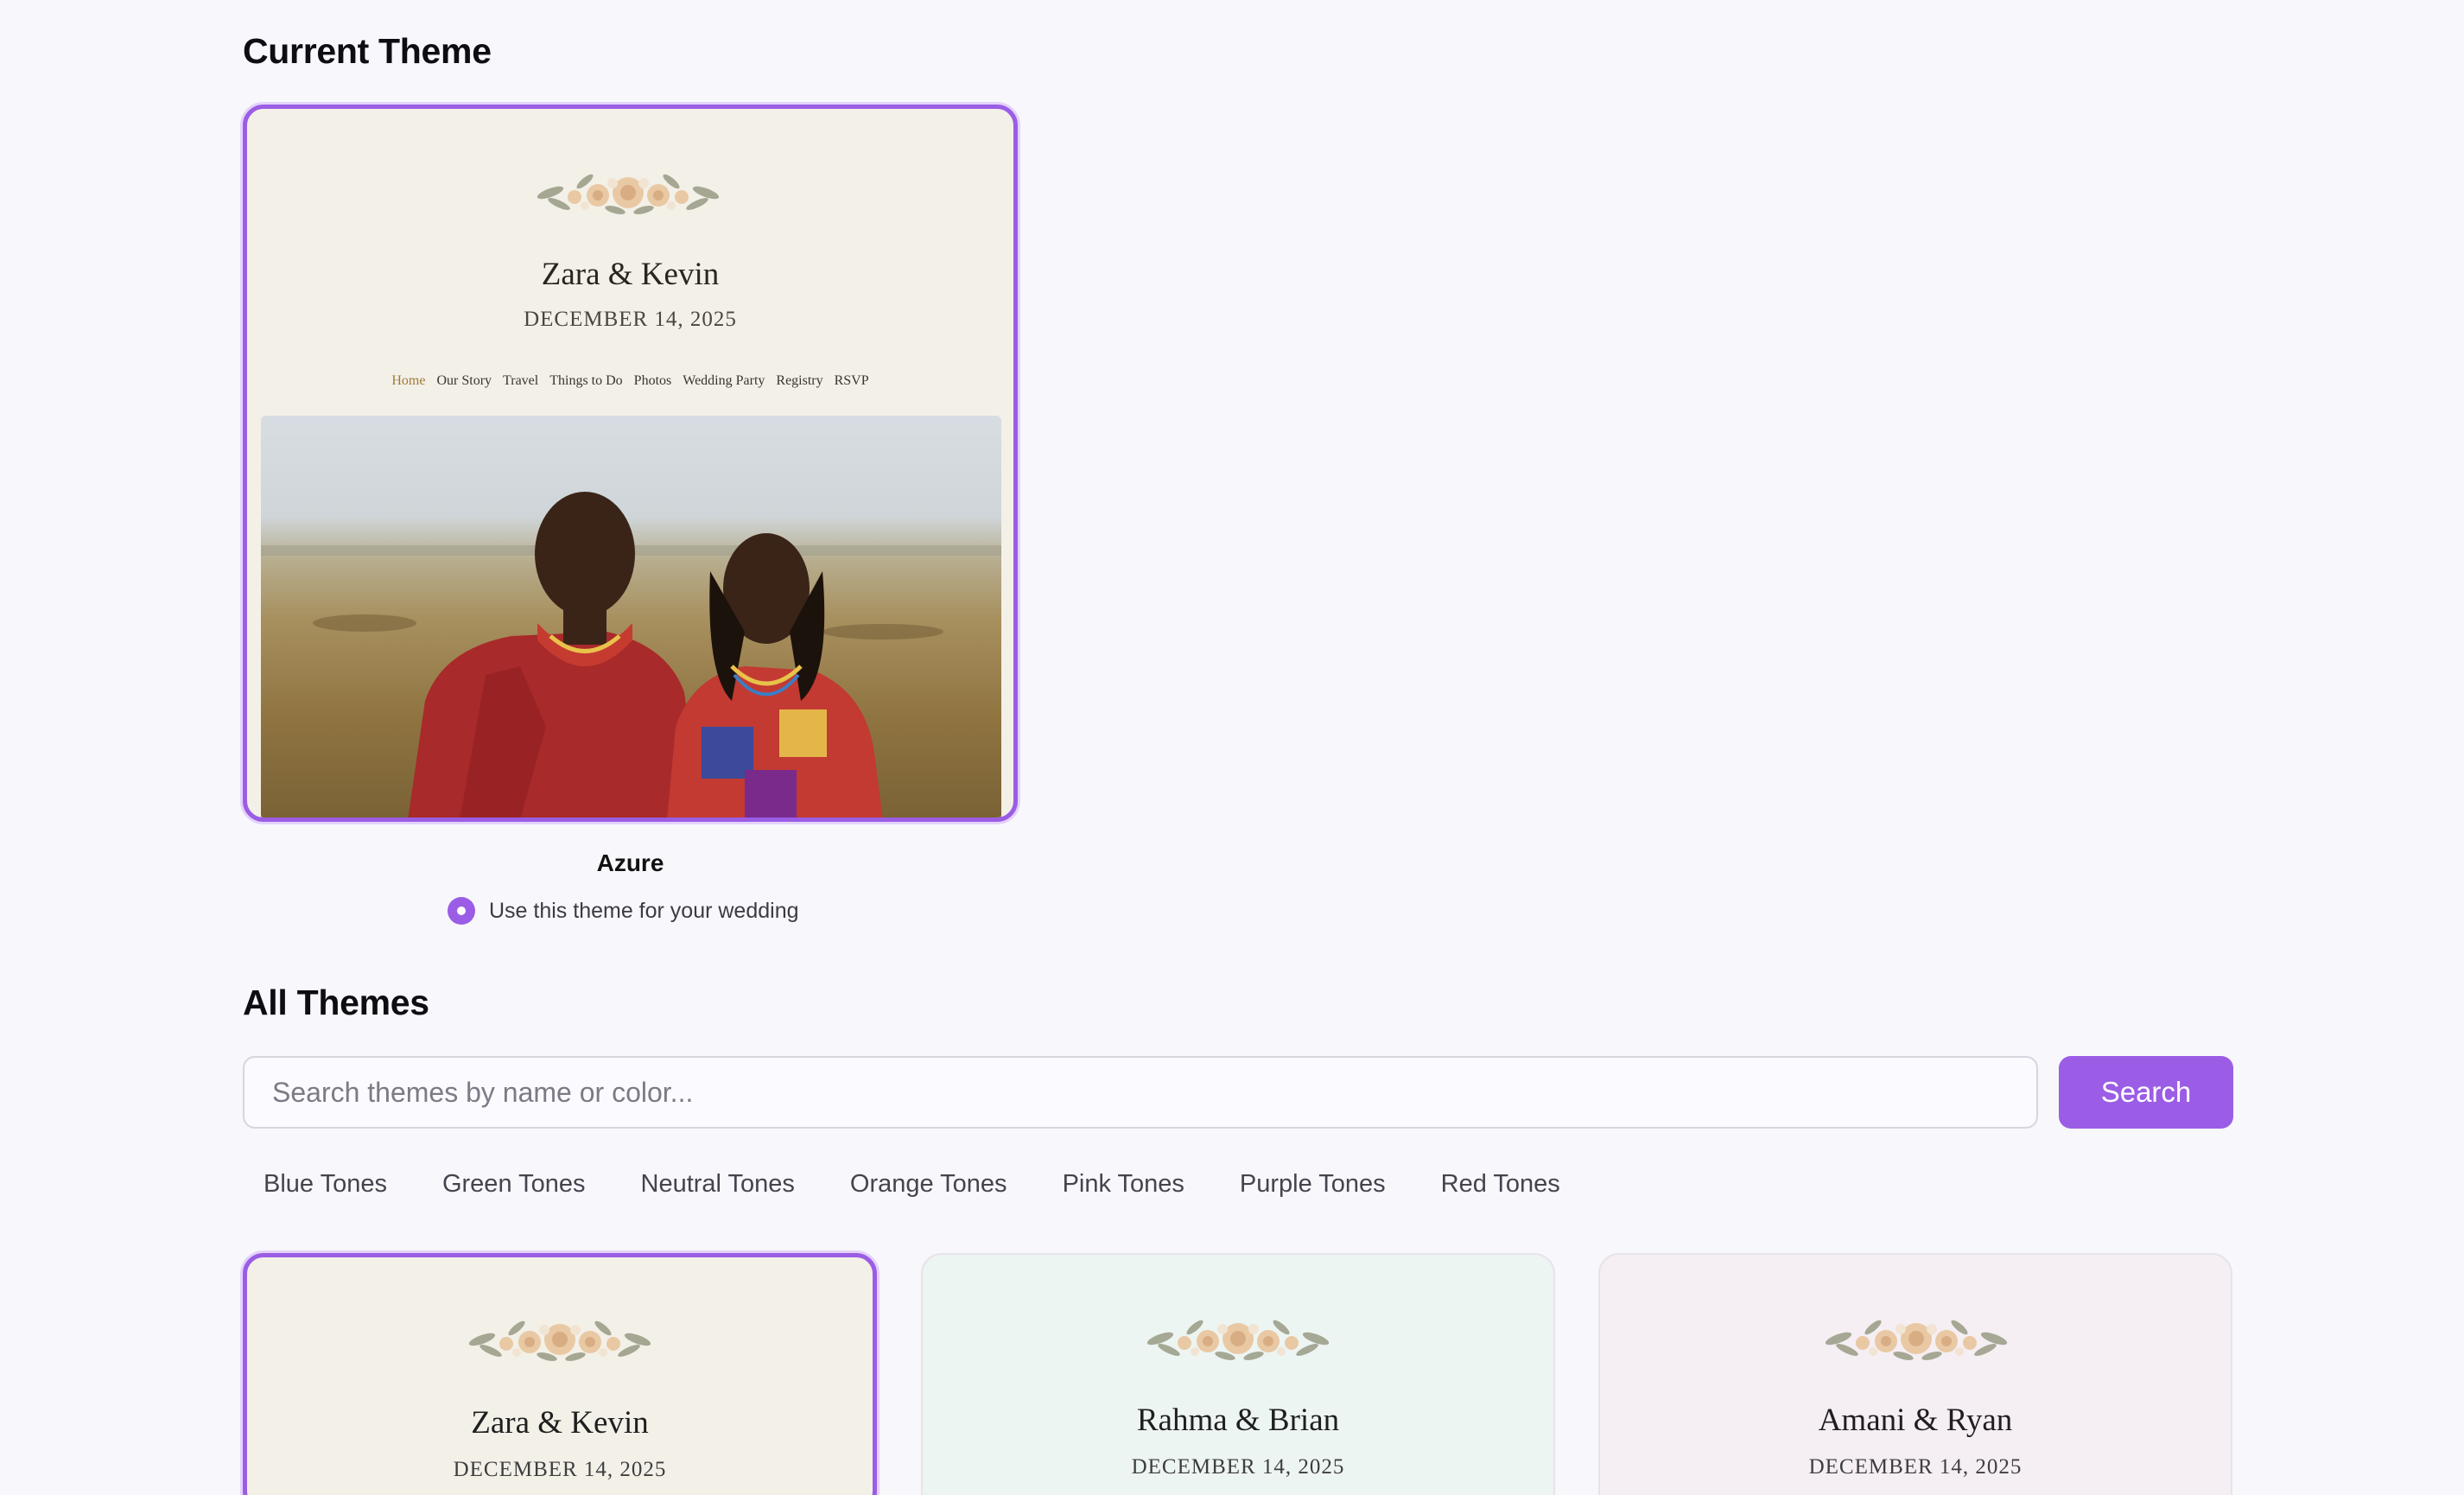 Image resolution: width=2464 pixels, height=1495 pixels. Describe the element at coordinates (1238, 1420) in the screenshot. I see `theme-card-names: Rahma & Brian` at that location.